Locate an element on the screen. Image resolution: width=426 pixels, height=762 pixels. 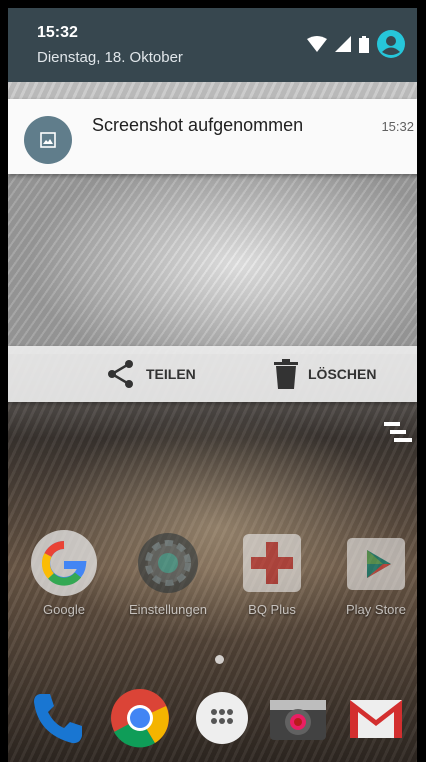
screenshot-notification: Screenshot aufgenommen 15:32 is located at coordinates (212, 136).